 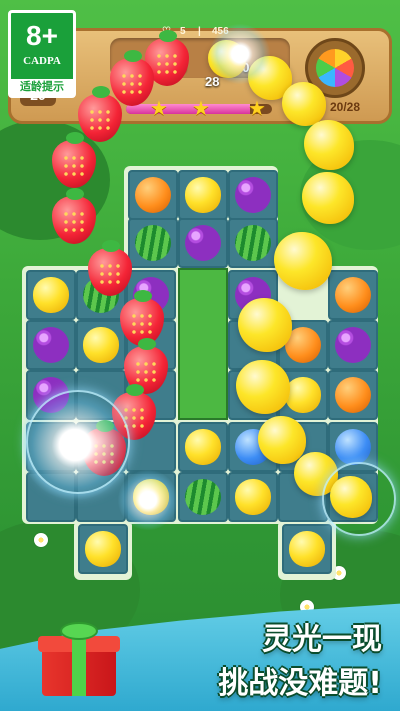 What do you see at coordinates (212, 81) in the screenshot?
I see `float-score: 28` at bounding box center [212, 81].